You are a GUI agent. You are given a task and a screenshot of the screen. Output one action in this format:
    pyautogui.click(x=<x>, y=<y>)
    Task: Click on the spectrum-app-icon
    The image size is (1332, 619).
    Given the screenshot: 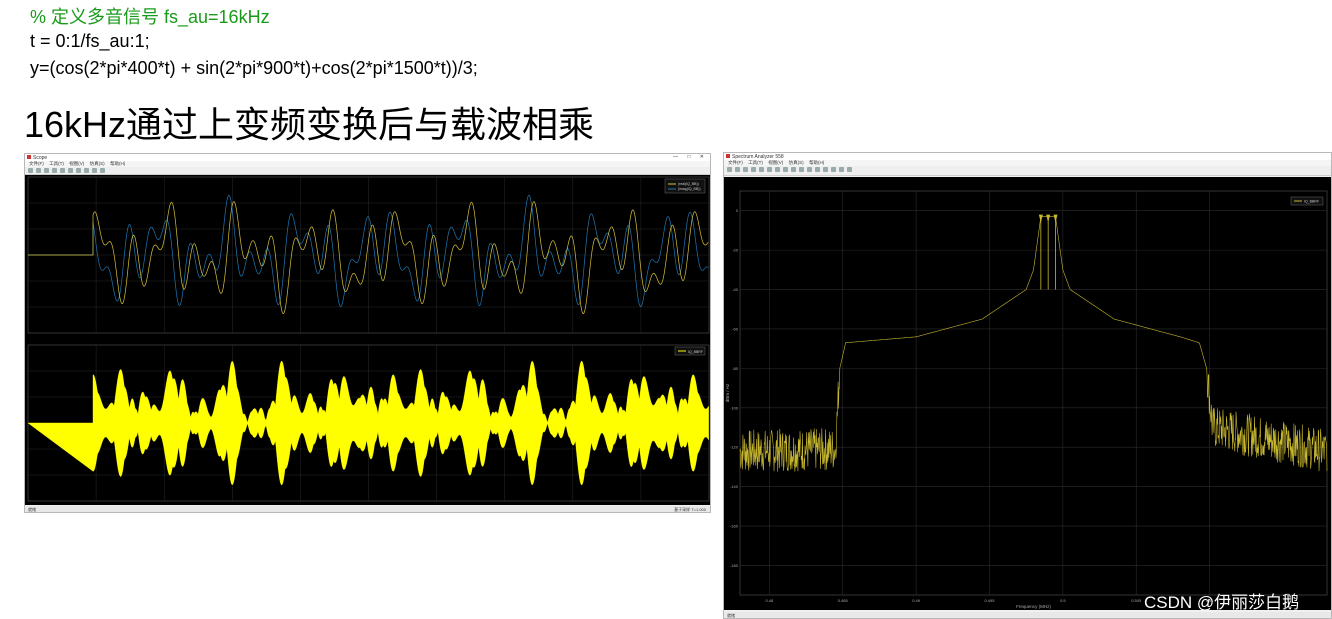 What is the action you would take?
    pyautogui.click(x=728, y=156)
    